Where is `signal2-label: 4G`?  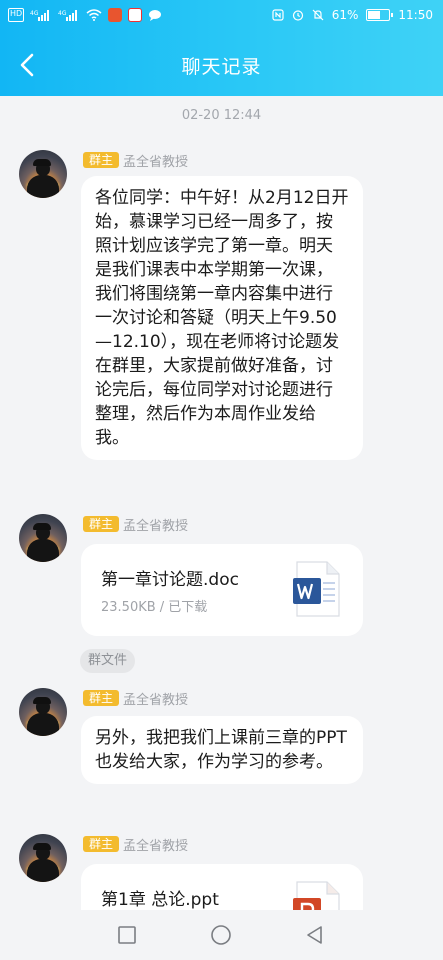
signal2-label: 4G is located at coordinates (62, 13).